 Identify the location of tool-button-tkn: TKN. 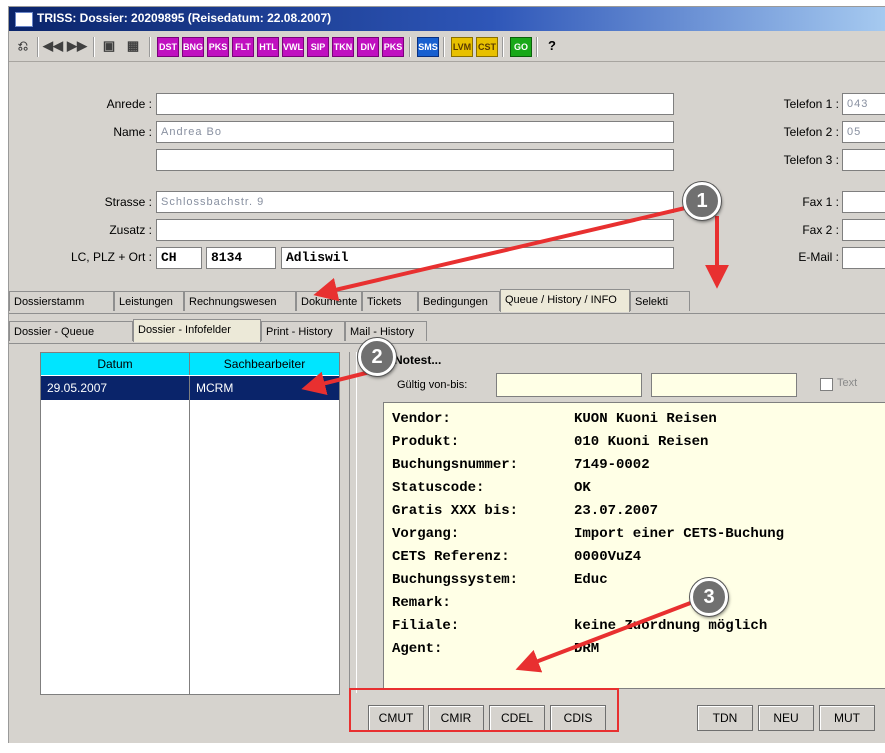
(343, 47).